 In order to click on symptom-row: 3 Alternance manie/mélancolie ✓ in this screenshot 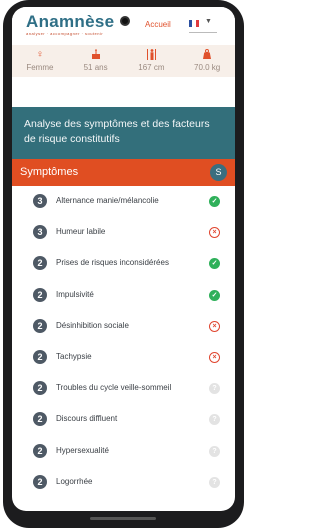, I will do `click(123, 201)`.